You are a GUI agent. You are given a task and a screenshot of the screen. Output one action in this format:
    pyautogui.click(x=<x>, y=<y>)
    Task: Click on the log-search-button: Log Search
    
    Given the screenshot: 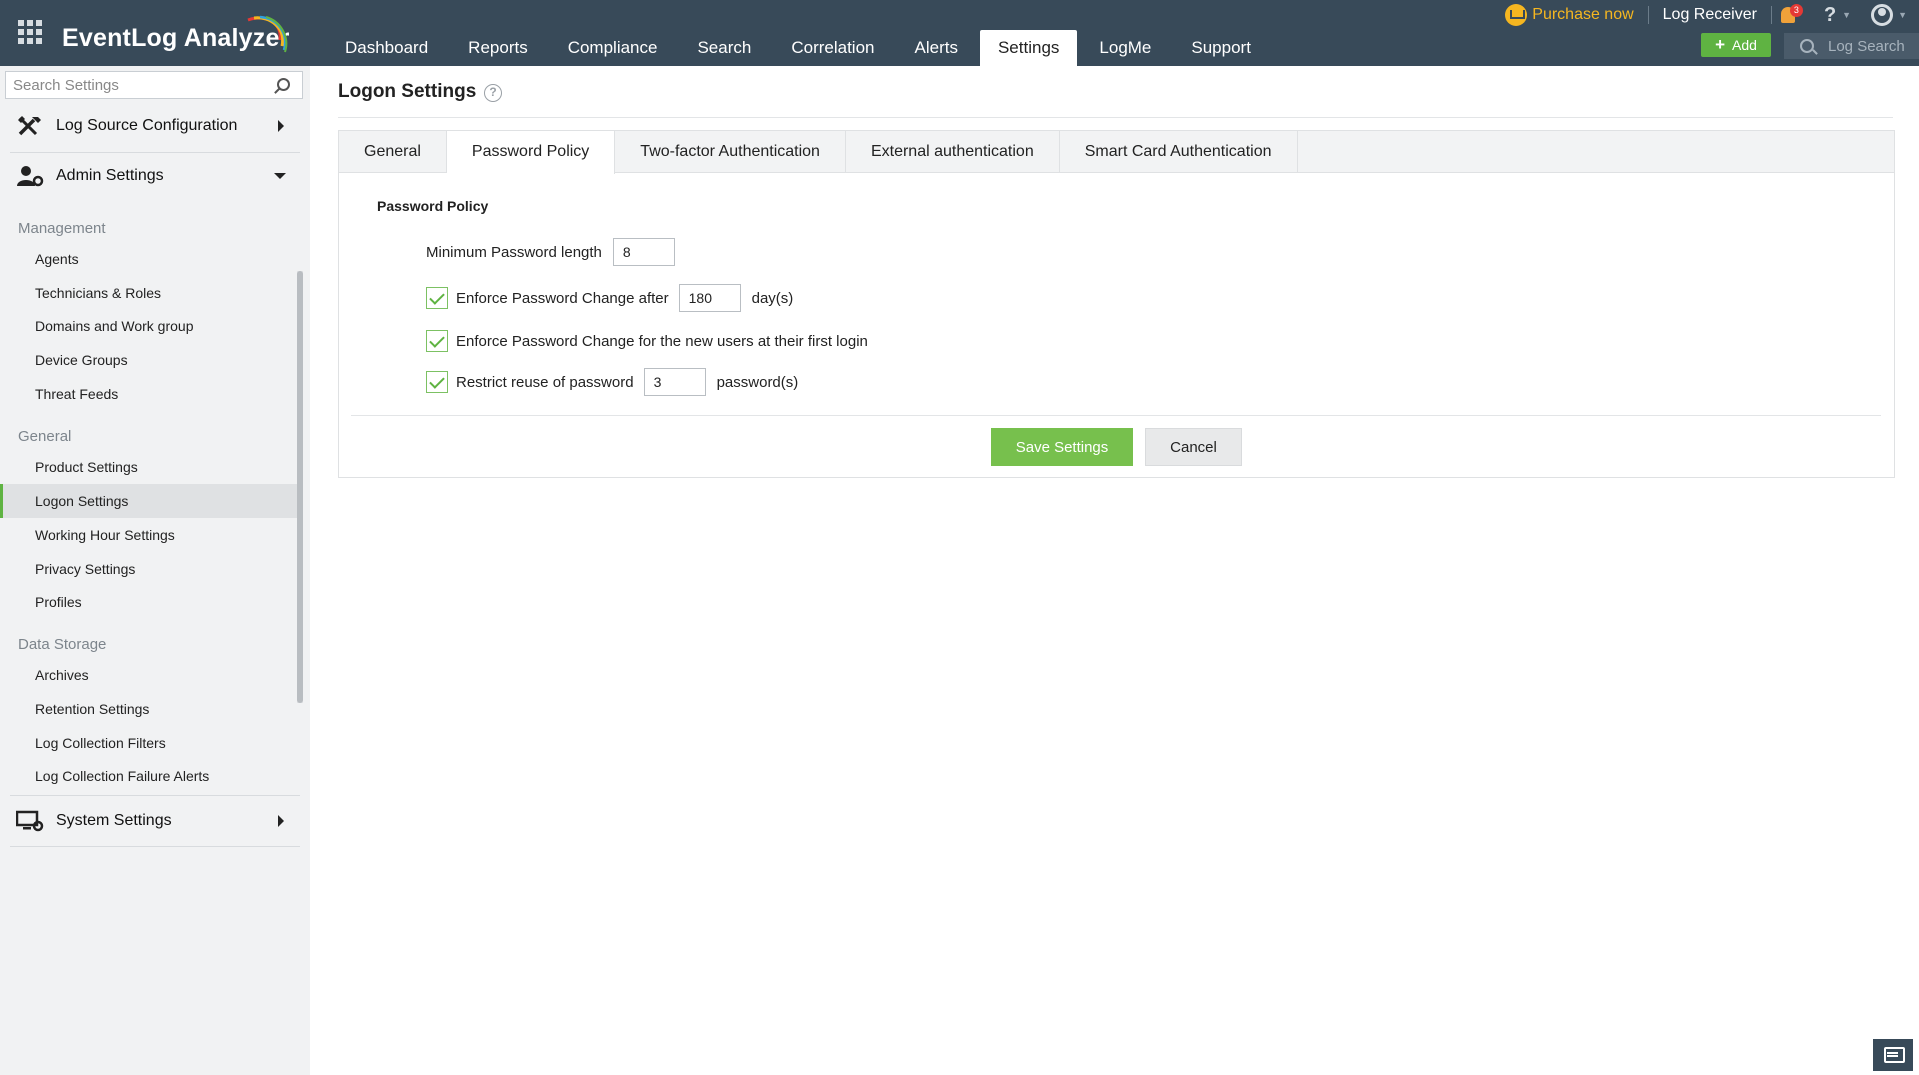 What is the action you would take?
    pyautogui.click(x=1851, y=46)
    